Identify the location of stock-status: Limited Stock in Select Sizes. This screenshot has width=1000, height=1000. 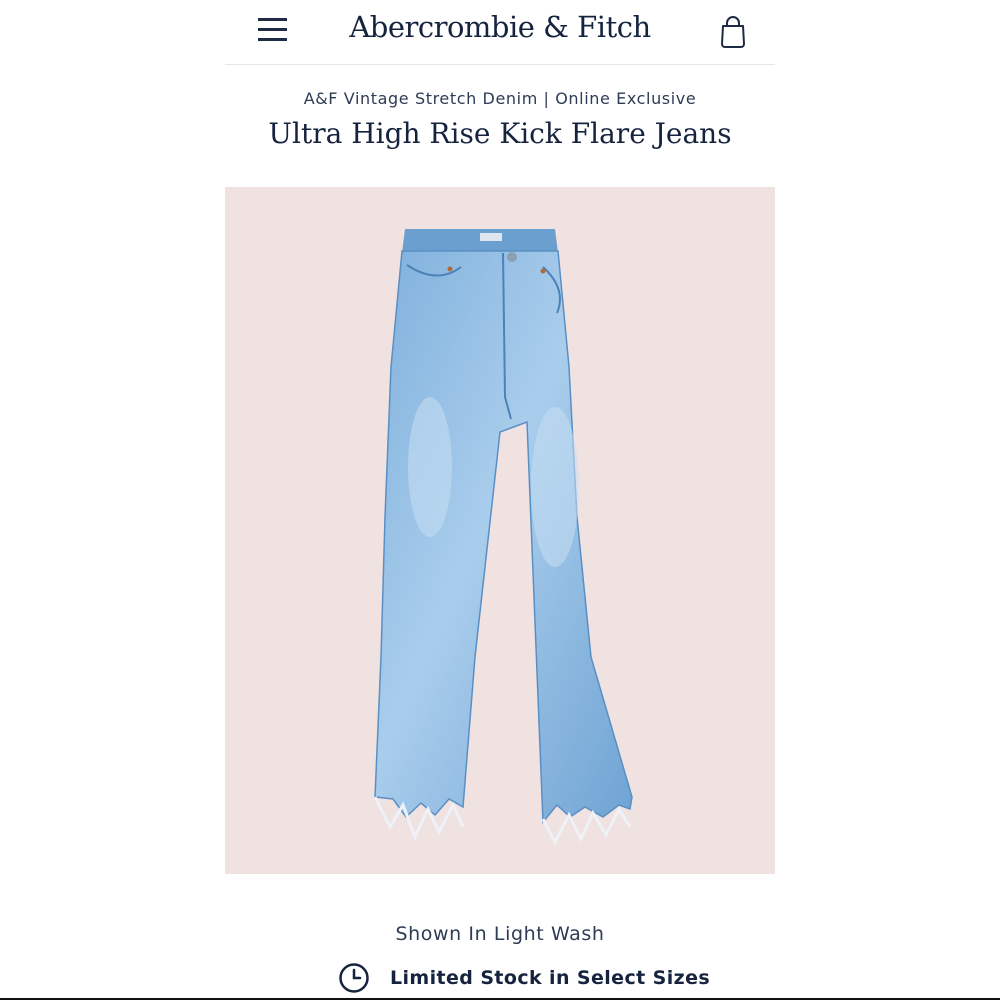
(524, 978).